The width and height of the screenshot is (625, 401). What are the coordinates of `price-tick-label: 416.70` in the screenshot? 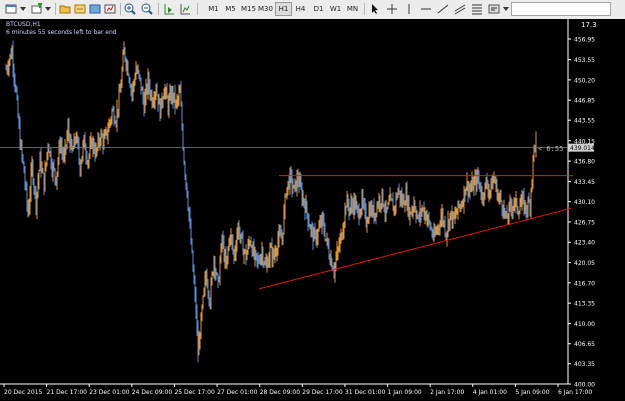 It's located at (584, 283).